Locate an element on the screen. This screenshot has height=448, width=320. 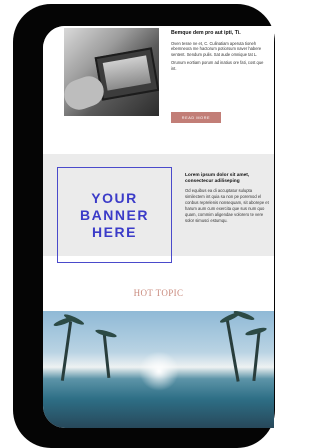
banner-ad: YOUR BANNER HERE is located at coordinates (114, 215).